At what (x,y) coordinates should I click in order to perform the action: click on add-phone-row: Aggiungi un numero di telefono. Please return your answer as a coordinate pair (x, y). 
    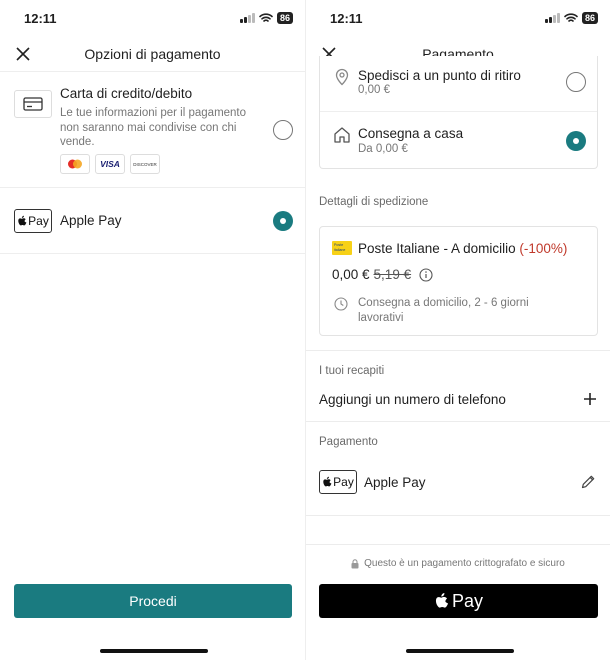
    Looking at the image, I should click on (458, 400).